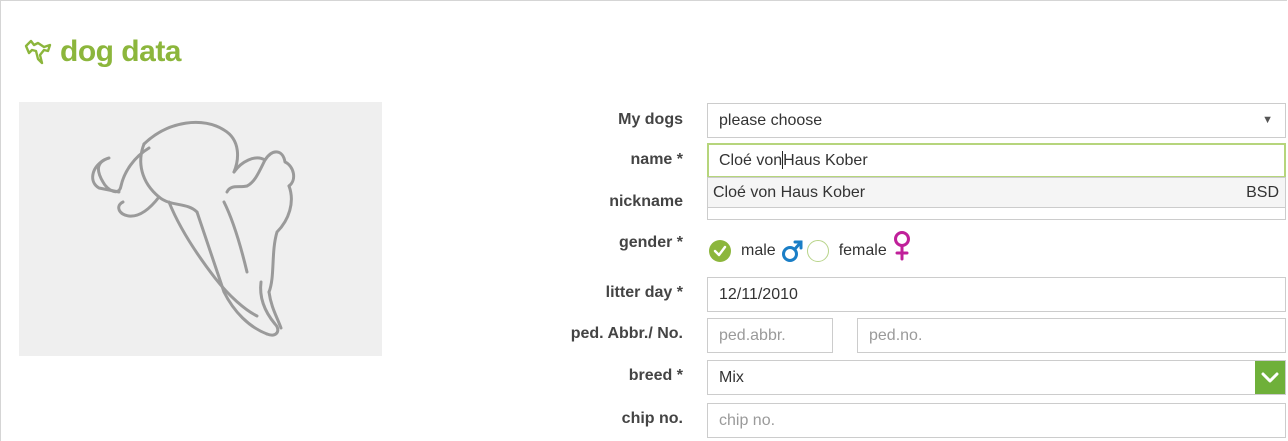 The height and width of the screenshot is (441, 1288). Describe the element at coordinates (758, 294) in the screenshot. I see `litter-day-value: 12/11/2010` at that location.